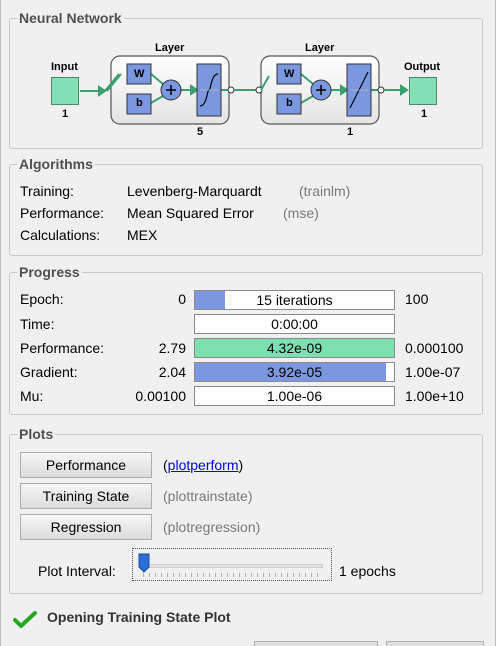  Describe the element at coordinates (208, 496) in the screenshot. I see `plottrainstate-fn: (plottrainstate)` at that location.